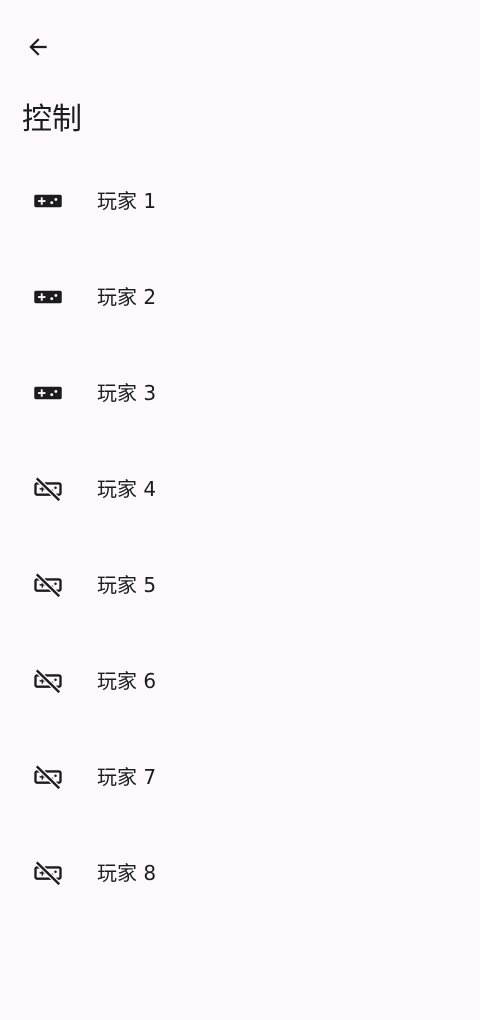 The width and height of the screenshot is (480, 1020). I want to click on player-item-7: 玩家 7, so click(240, 777).